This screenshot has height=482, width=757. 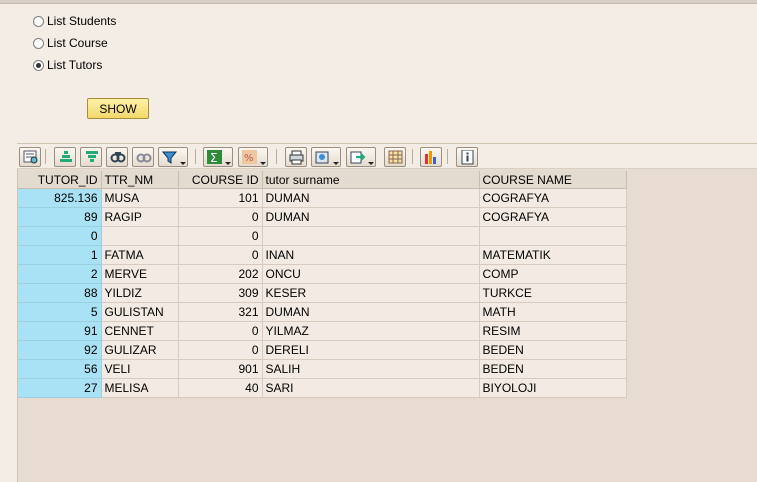 What do you see at coordinates (140, 312) in the screenshot?
I see `cell-ttr-nm: GULISTAN` at bounding box center [140, 312].